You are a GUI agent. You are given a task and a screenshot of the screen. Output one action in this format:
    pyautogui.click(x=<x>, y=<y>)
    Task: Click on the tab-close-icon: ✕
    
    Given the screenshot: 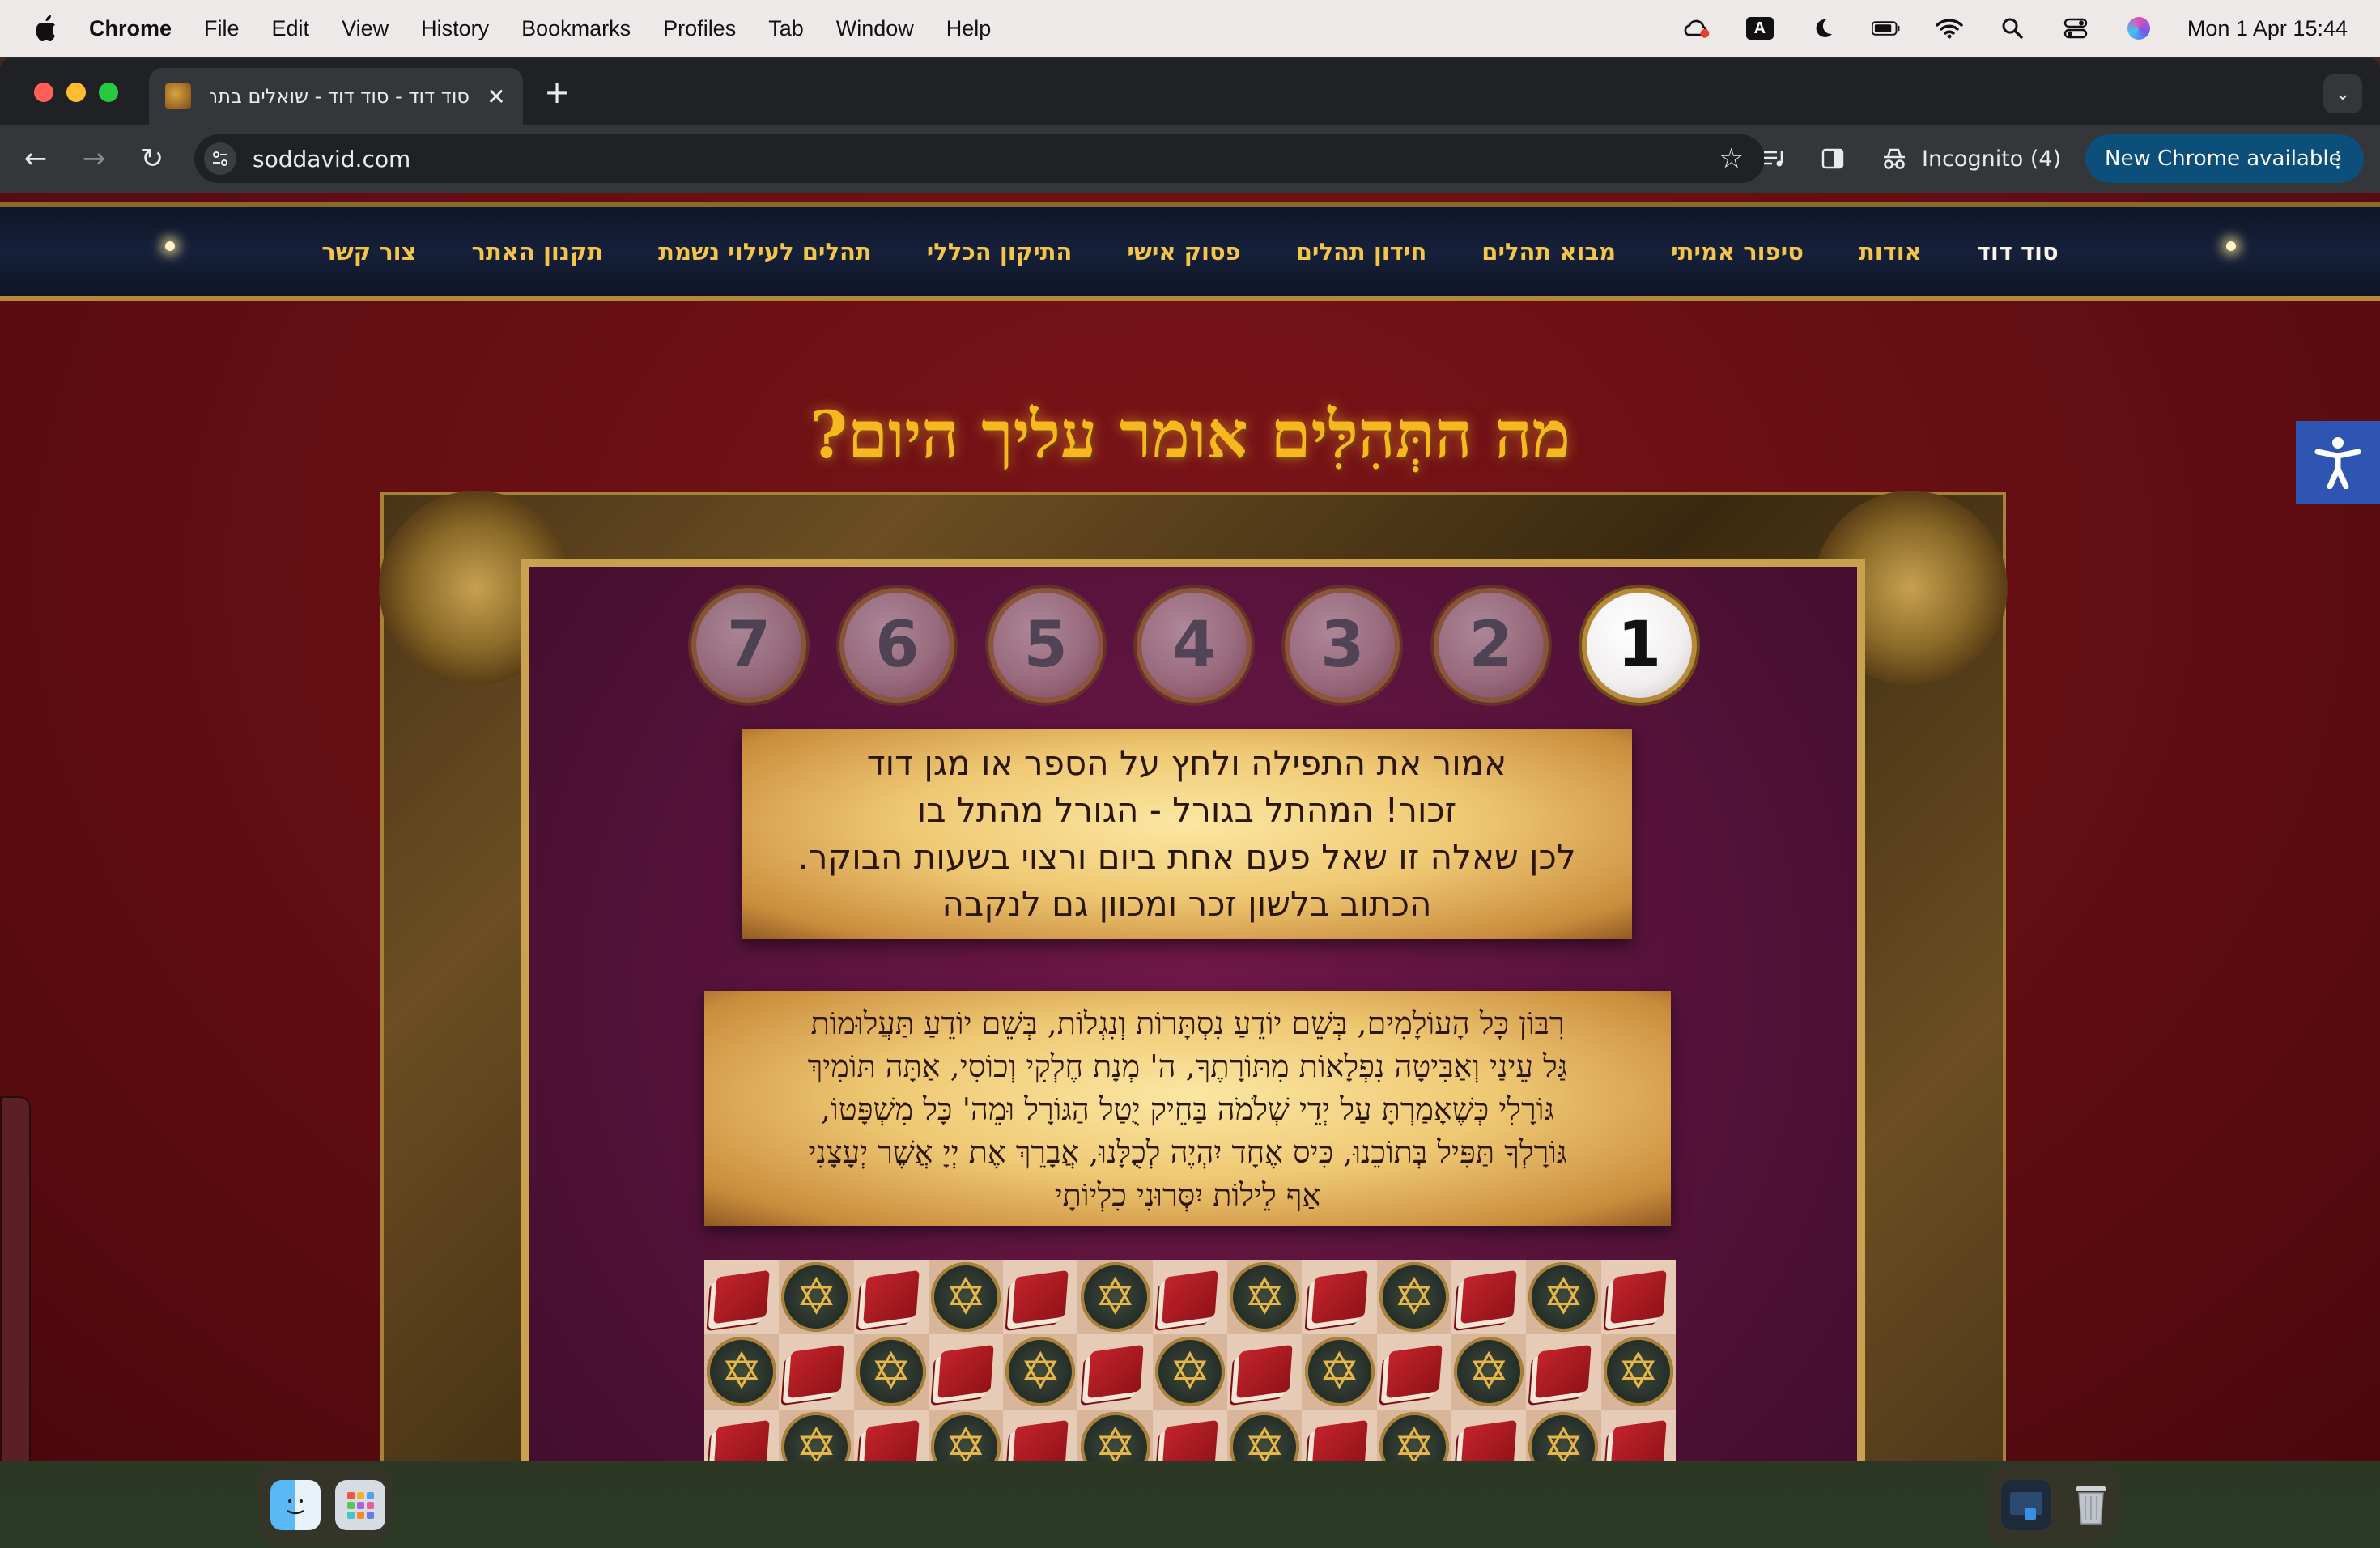 What is the action you would take?
    pyautogui.click(x=496, y=96)
    